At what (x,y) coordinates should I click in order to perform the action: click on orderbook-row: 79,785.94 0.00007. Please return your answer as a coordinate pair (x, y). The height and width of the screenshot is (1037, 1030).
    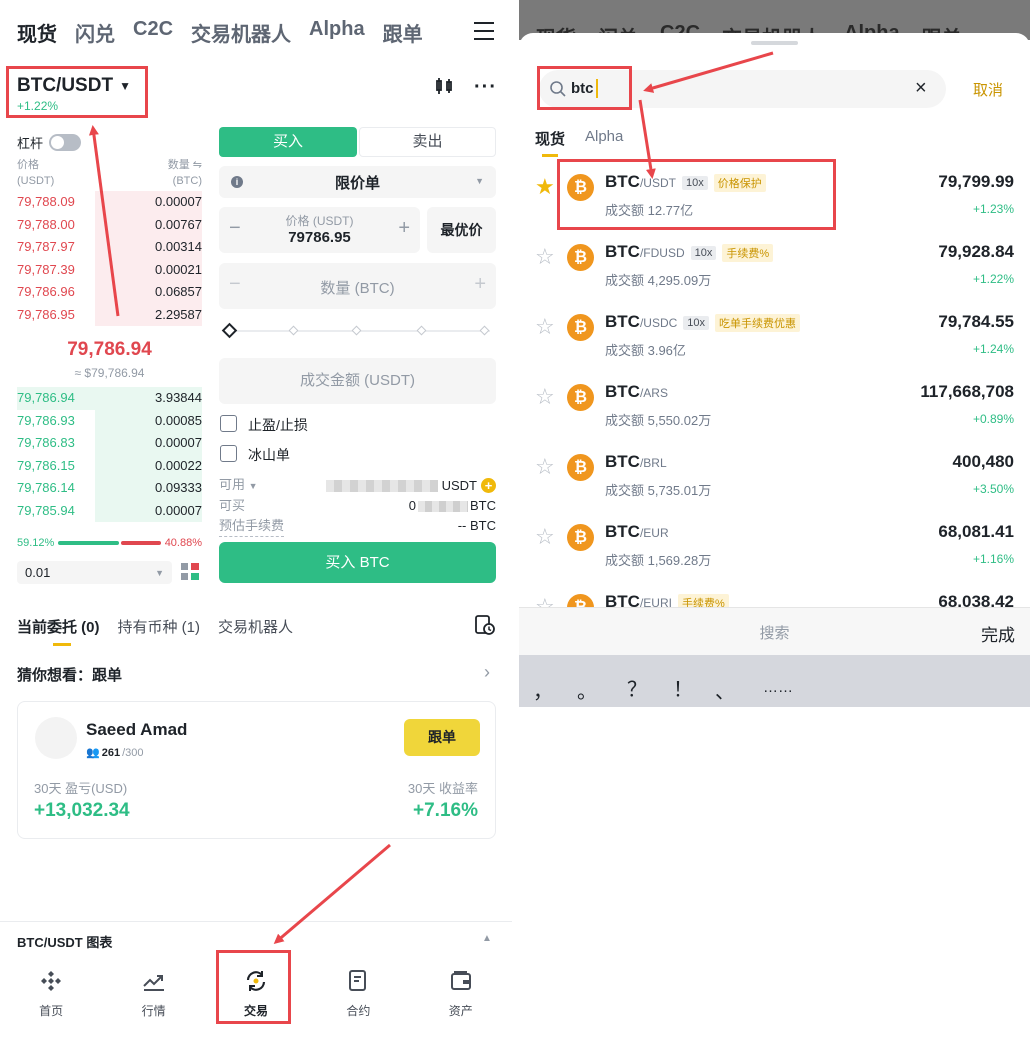
    Looking at the image, I should click on (109, 510).